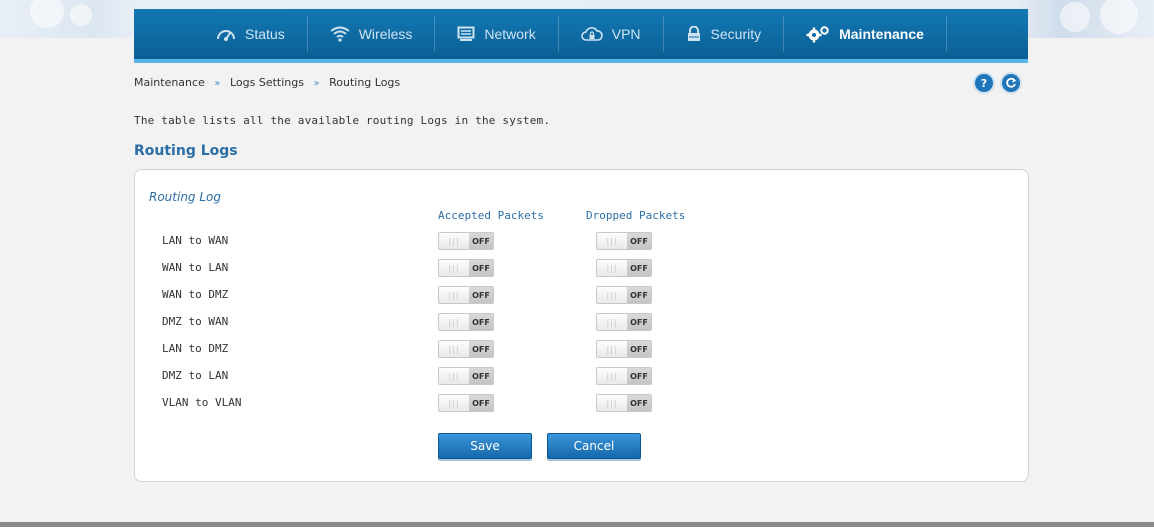 The image size is (1154, 527). I want to click on dropped-packets-header: Dropped Packets, so click(636, 215).